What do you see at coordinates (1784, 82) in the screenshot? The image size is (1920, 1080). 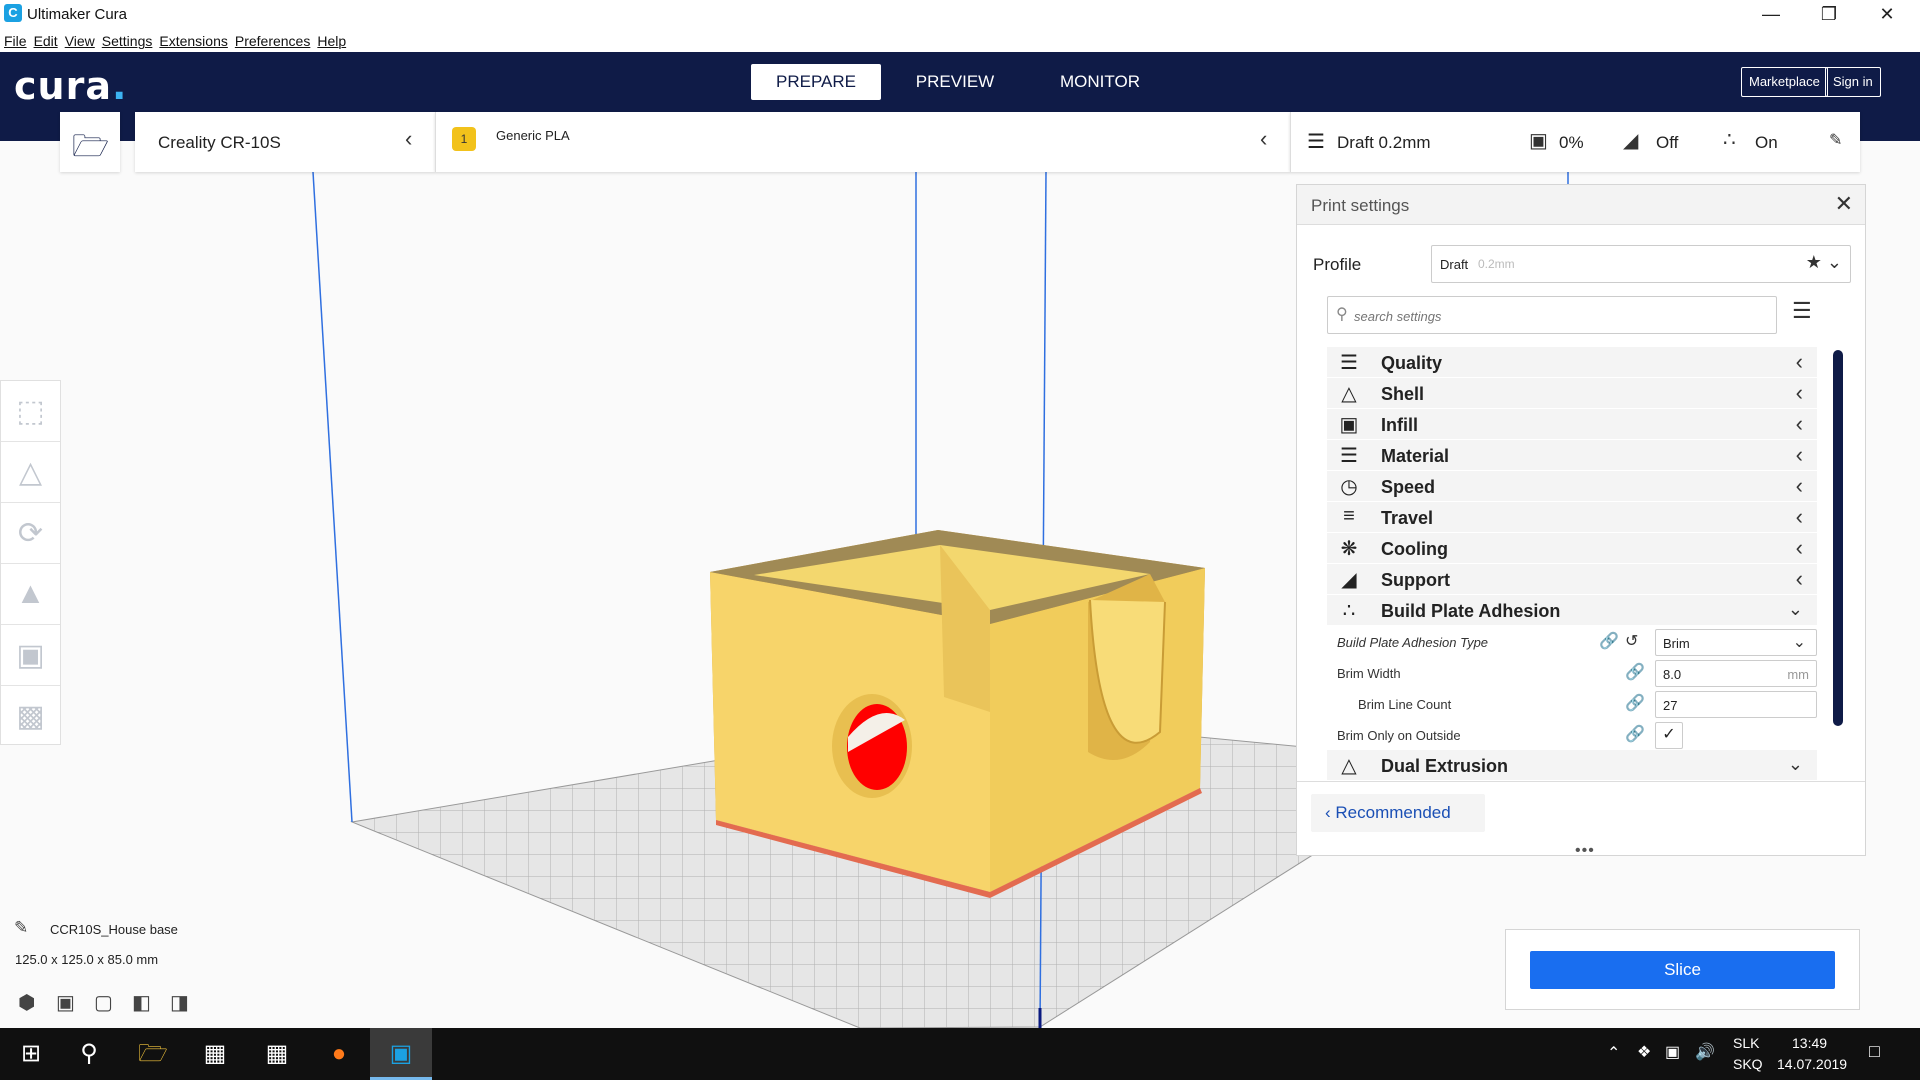 I see `marketplace-button: Marketplace` at bounding box center [1784, 82].